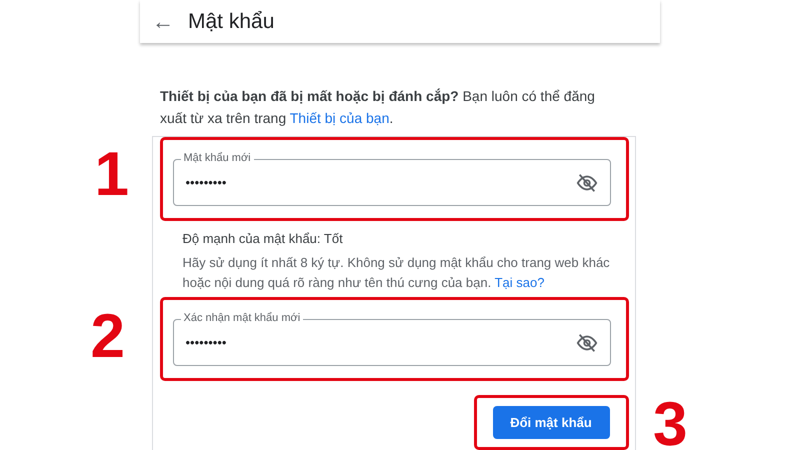 Image resolution: width=800 pixels, height=450 pixels. I want to click on step-number: 2, so click(107, 337).